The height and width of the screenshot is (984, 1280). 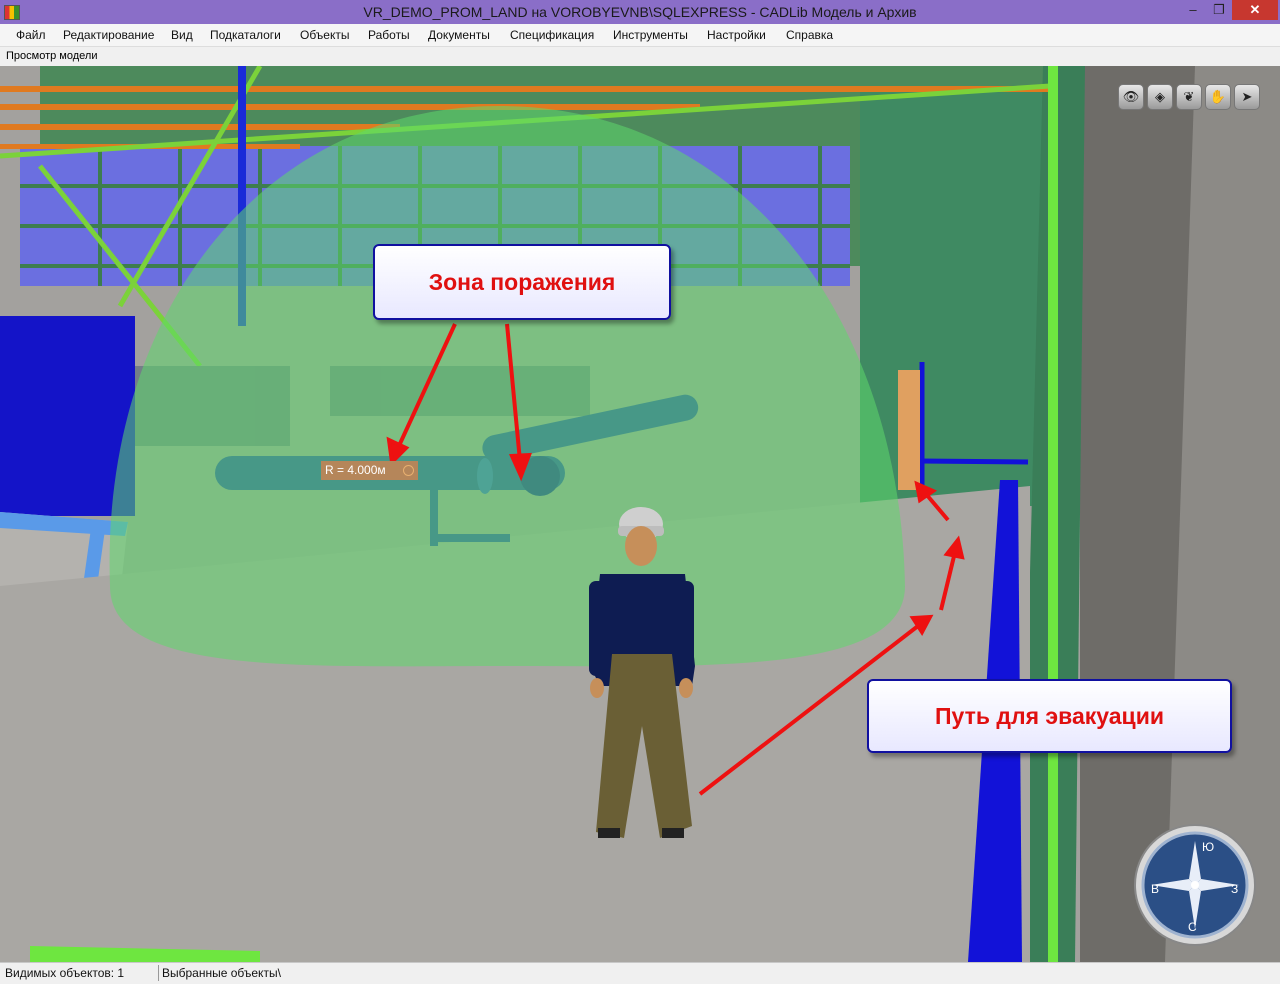 What do you see at coordinates (640, 57) in the screenshot?
I see `panel-caption: Просмотр модели` at bounding box center [640, 57].